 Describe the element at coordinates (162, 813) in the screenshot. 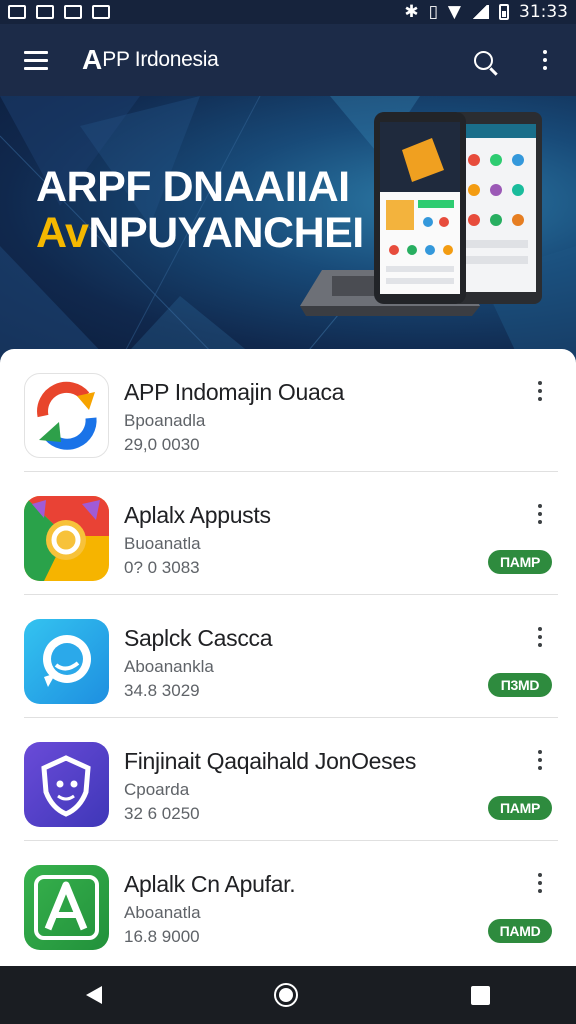

I see `app-size: 32 6 0250` at that location.